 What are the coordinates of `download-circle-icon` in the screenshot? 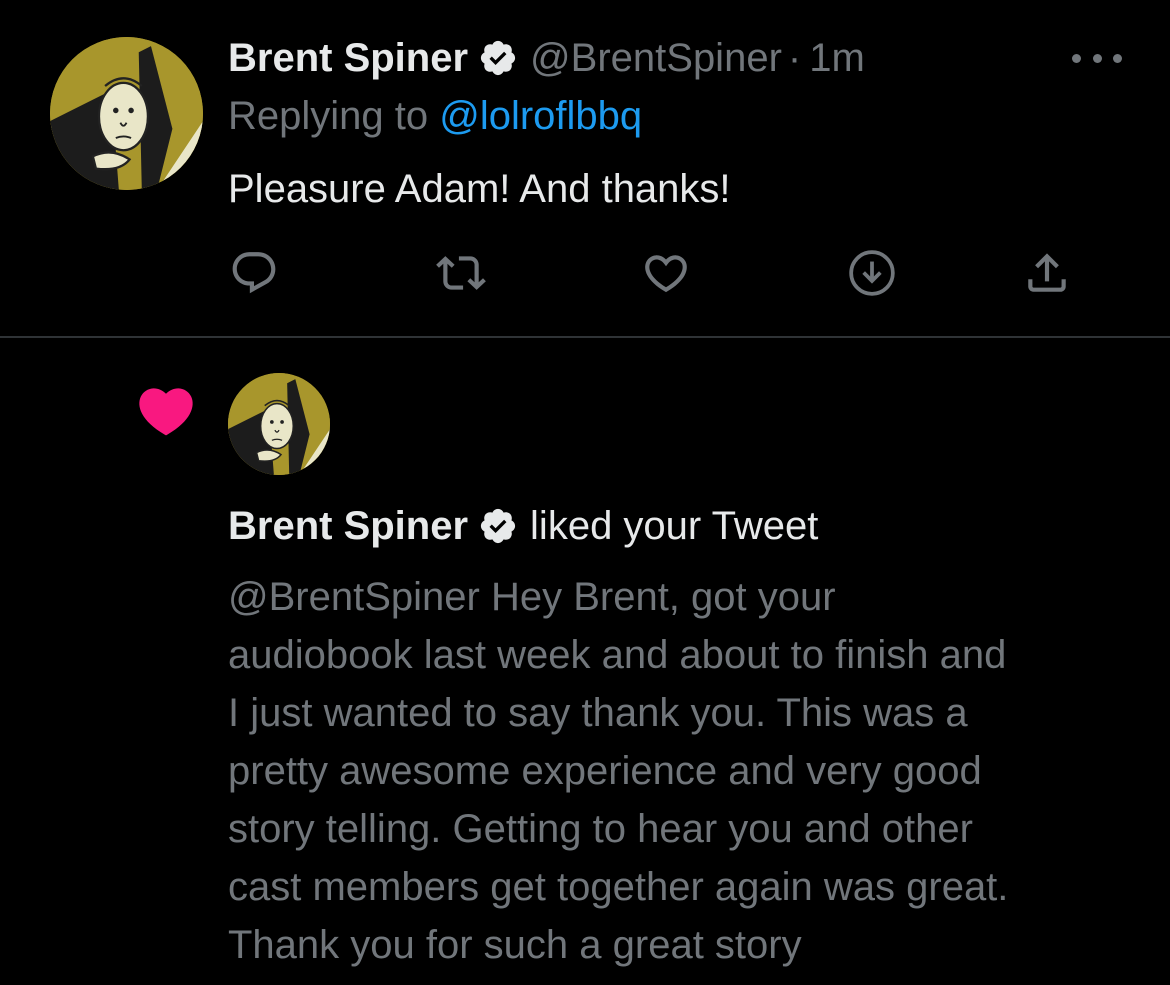 It's located at (872, 273).